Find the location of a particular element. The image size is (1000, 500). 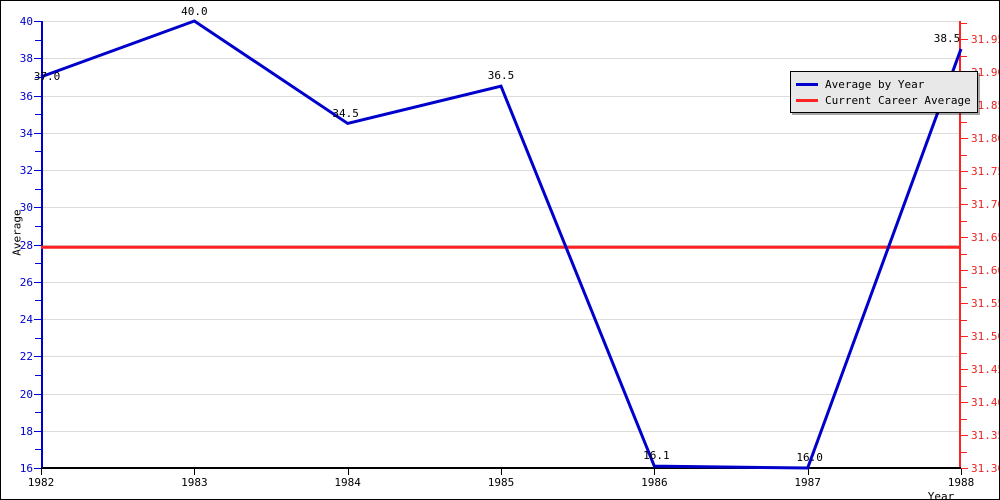

y-axis-title: Average is located at coordinates (17, 232).